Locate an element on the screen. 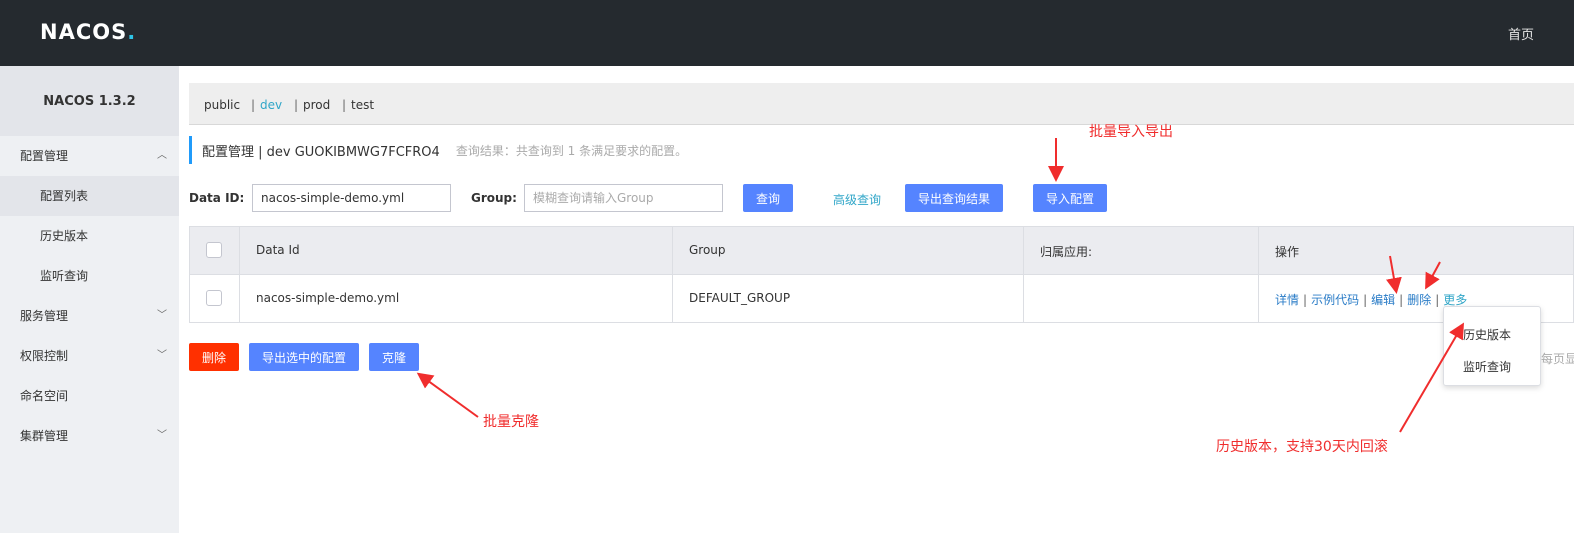 This screenshot has width=1574, height=533. row-group: DEFAULT_GROUP is located at coordinates (740, 298).